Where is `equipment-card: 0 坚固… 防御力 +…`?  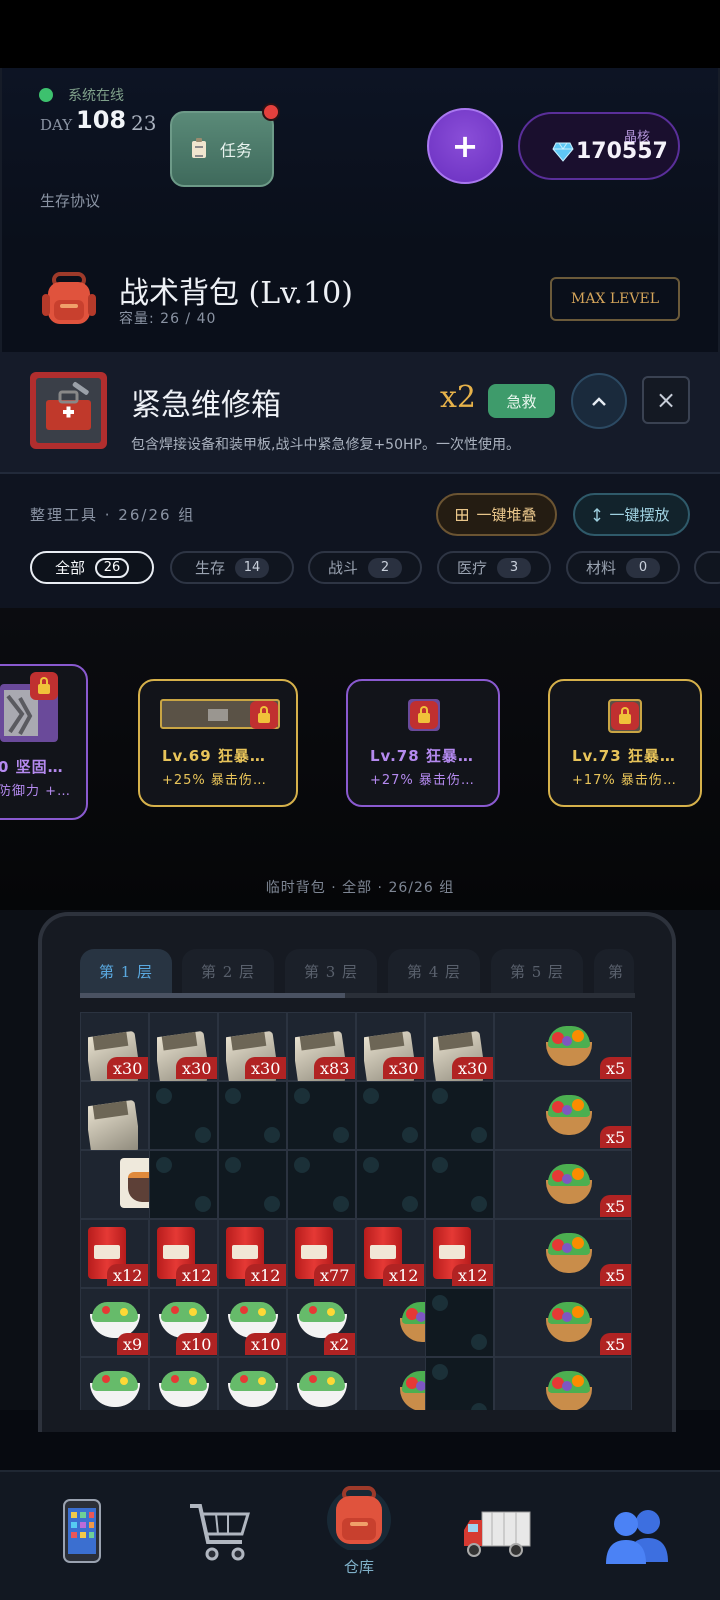
equipment-card: 0 坚固… 防御力 +… is located at coordinates (44, 742).